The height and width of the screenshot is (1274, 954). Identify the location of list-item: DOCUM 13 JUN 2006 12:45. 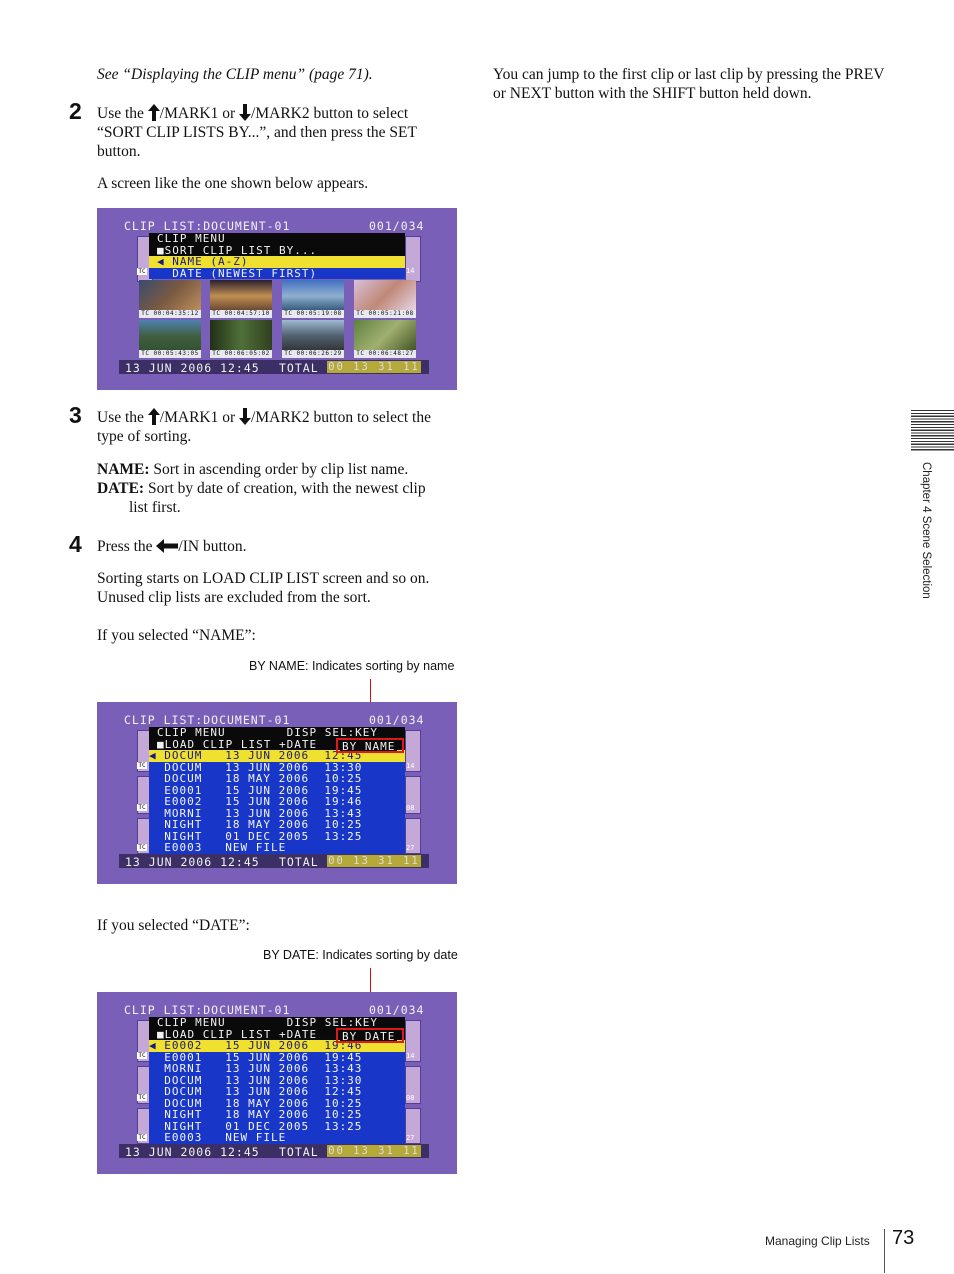
(277, 1092).